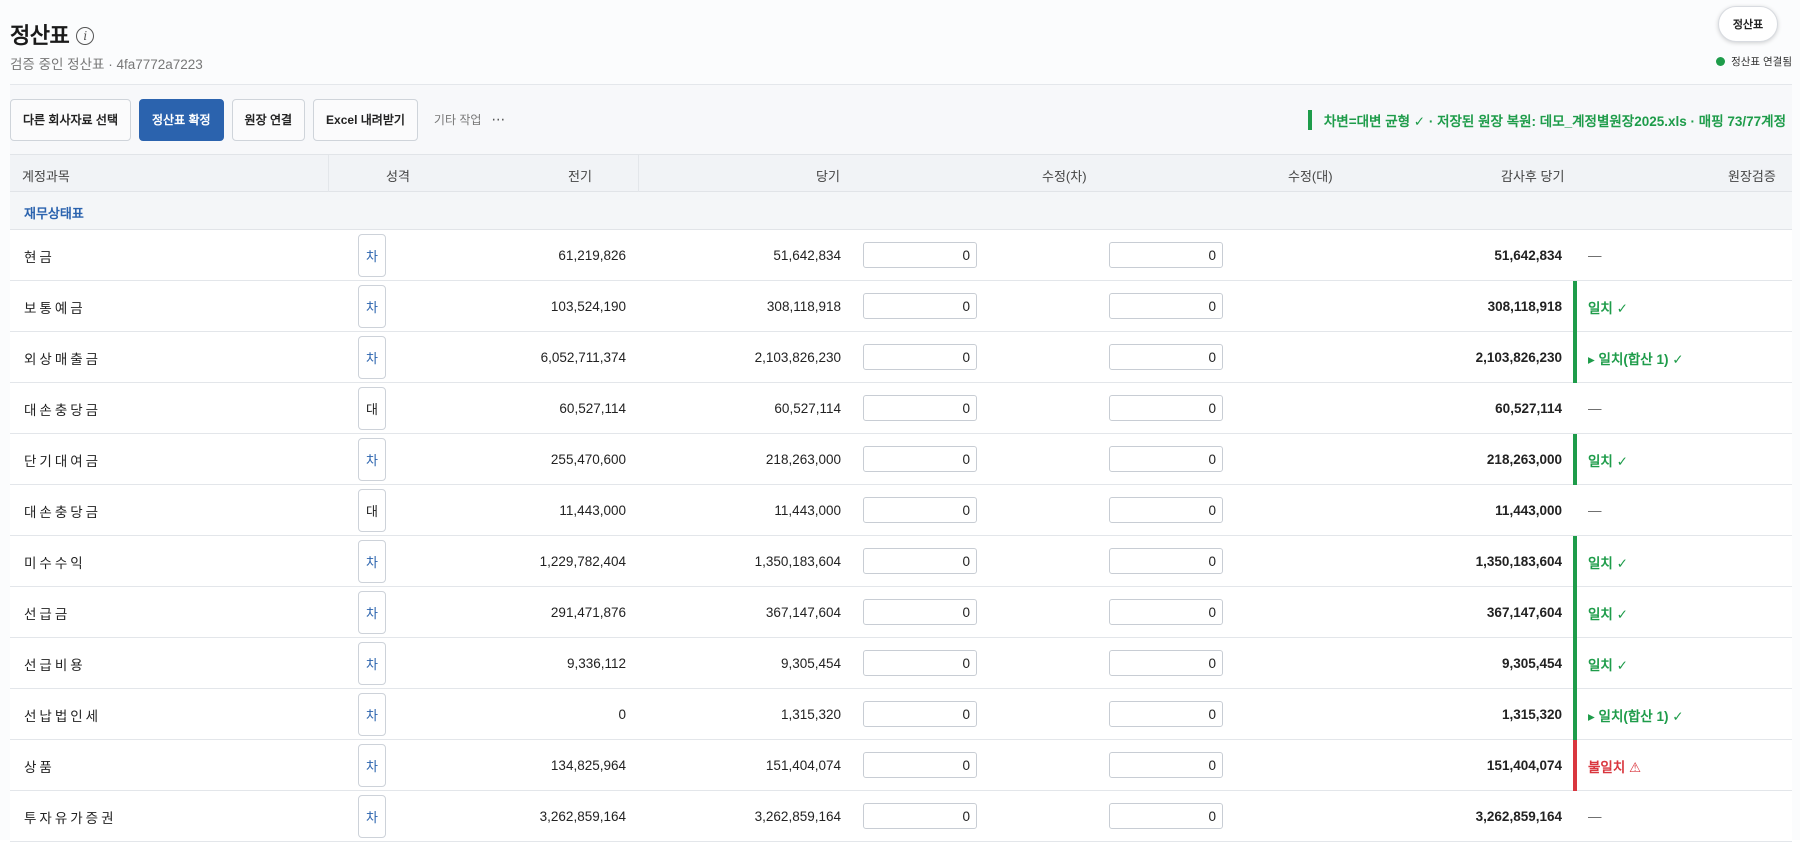 The image size is (1800, 842). I want to click on prior-amount: 3,262,859,164, so click(582, 816).